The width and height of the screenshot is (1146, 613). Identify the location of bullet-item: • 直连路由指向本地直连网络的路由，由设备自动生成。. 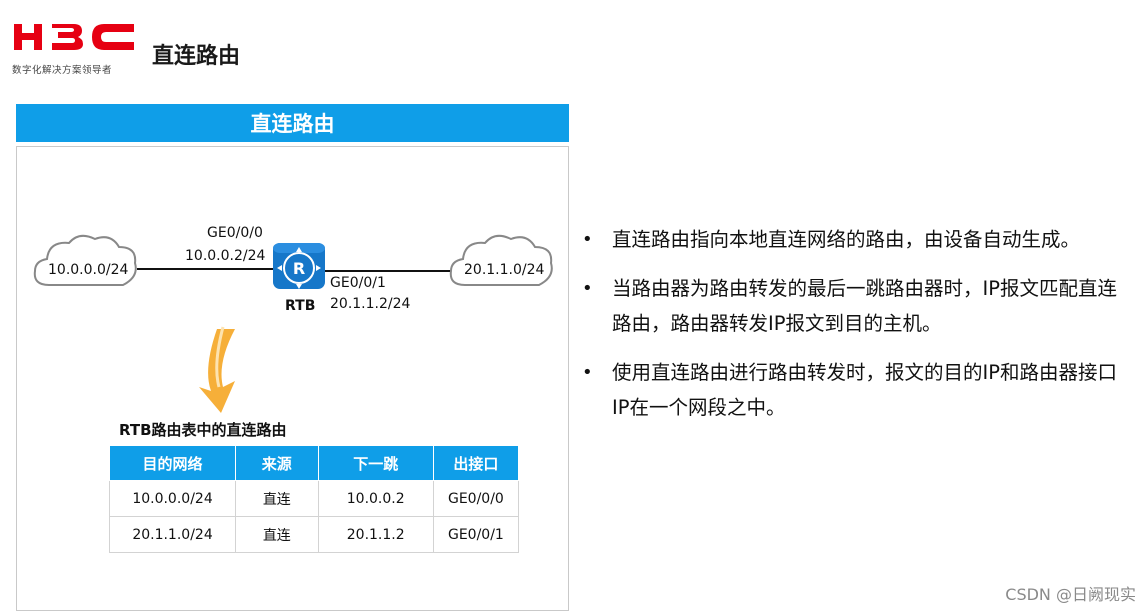
(852, 239).